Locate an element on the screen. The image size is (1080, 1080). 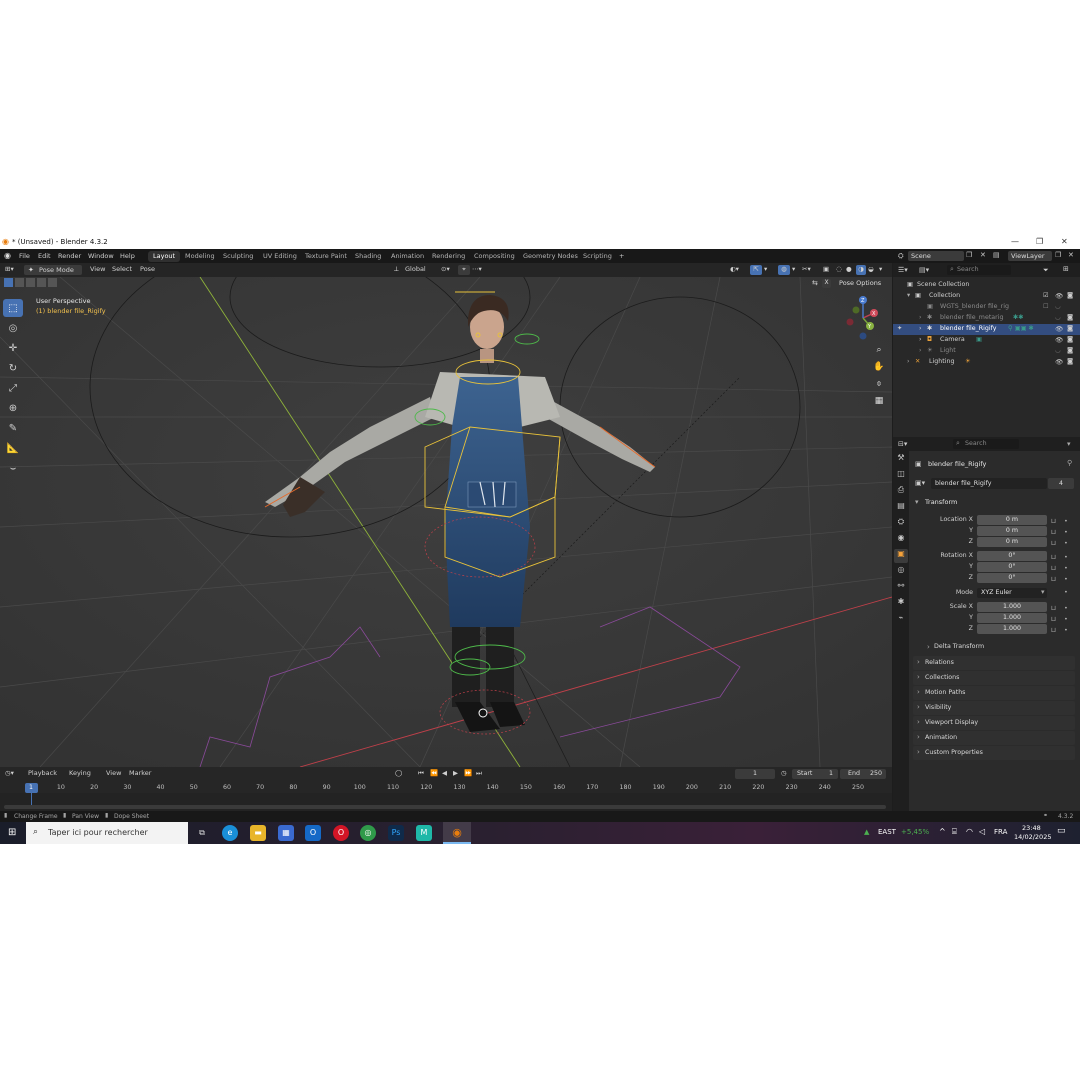
pose-mode-indicator-icon: ✦ is located at coordinates (899, 328).